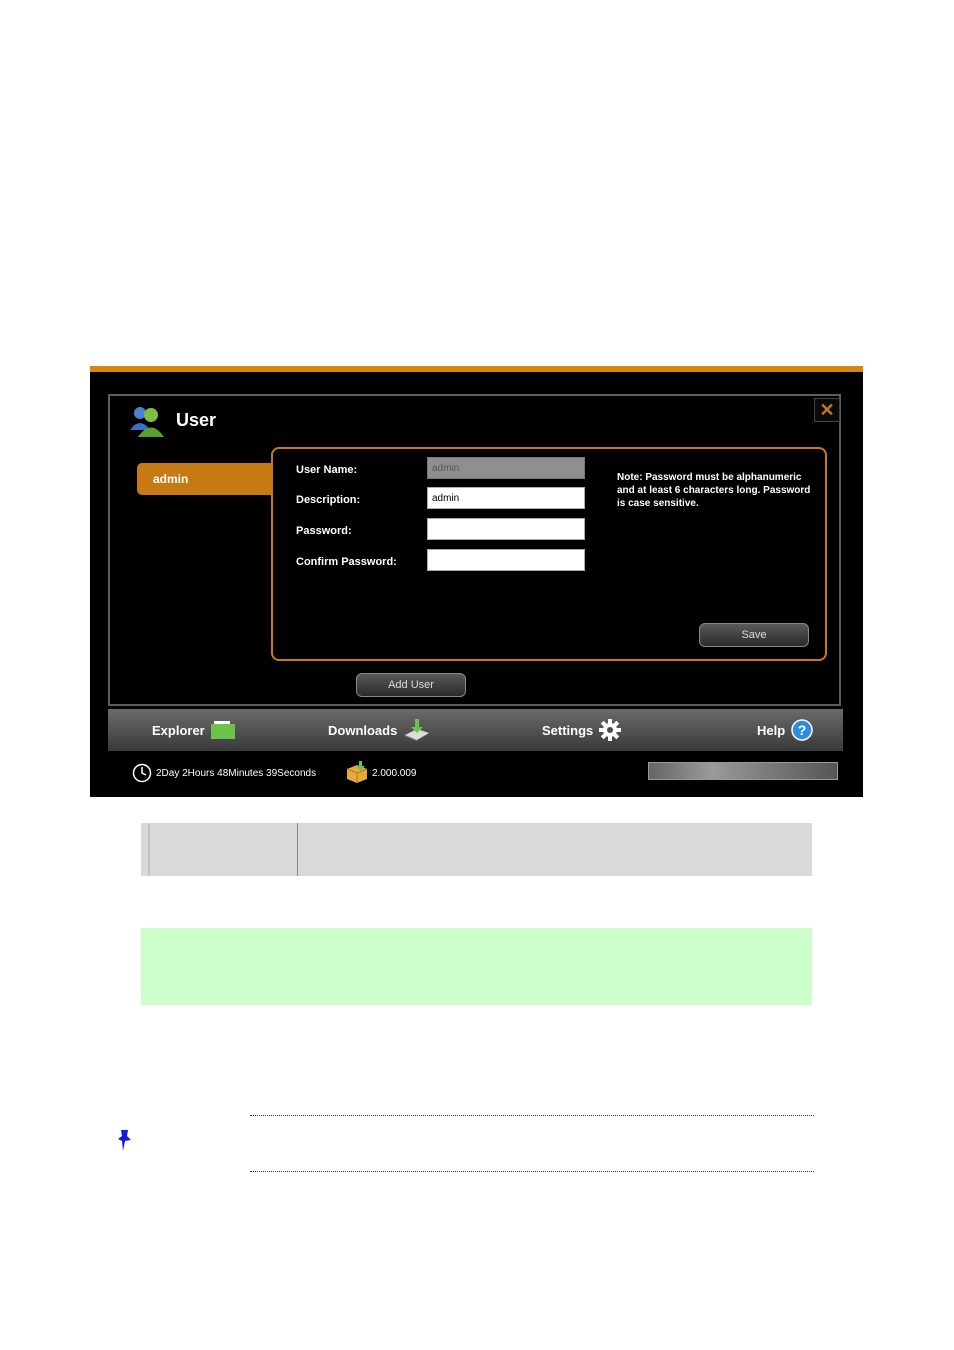 Image resolution: width=954 pixels, height=1350 pixels. I want to click on confirm-password-label: Confirm Password:, so click(346, 562).